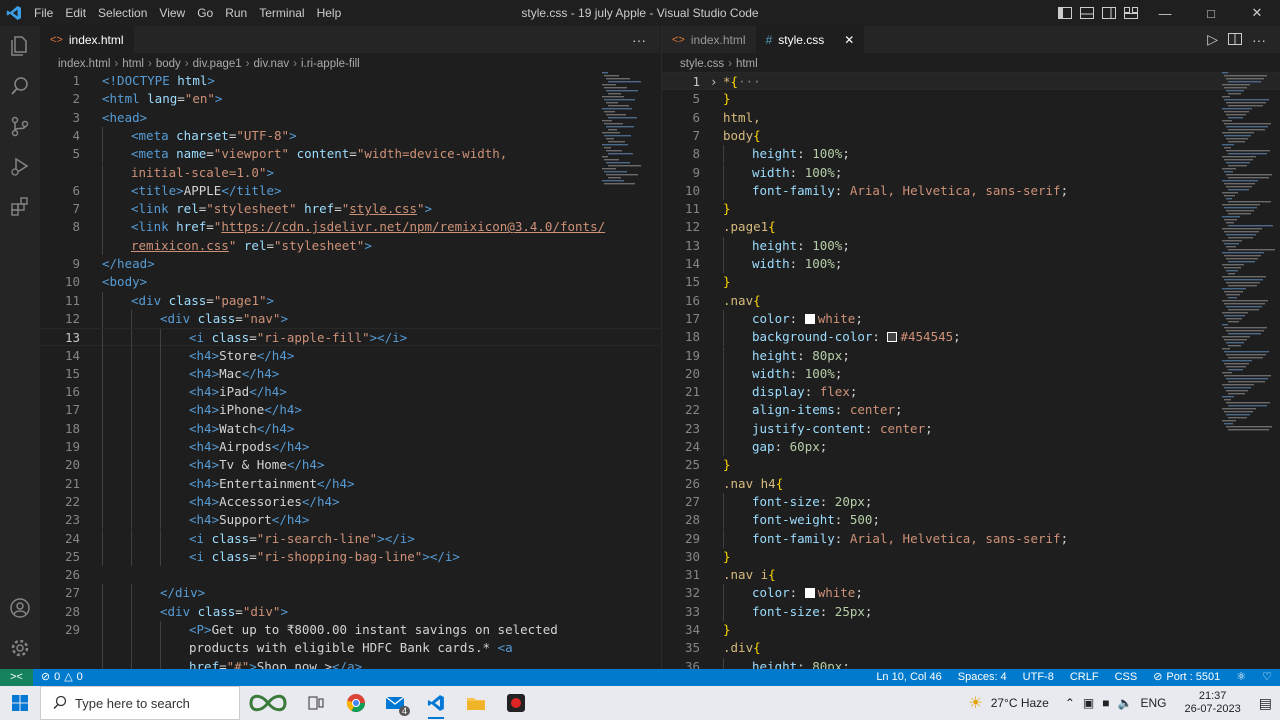 The width and height of the screenshot is (1280, 720). Describe the element at coordinates (1257, 13) in the screenshot. I see `close-icon: ✕` at that location.